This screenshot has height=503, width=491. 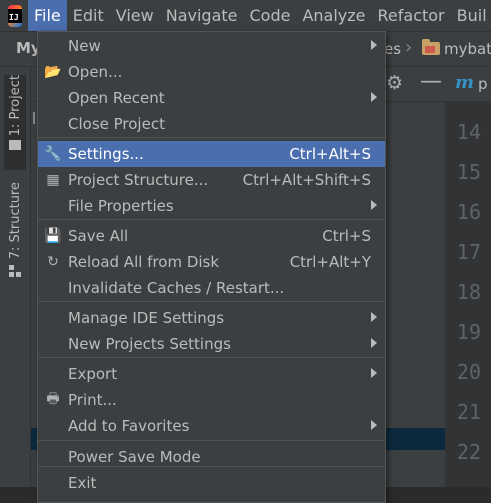 I want to click on project-tab-label: 1: Project, so click(x=15, y=106).